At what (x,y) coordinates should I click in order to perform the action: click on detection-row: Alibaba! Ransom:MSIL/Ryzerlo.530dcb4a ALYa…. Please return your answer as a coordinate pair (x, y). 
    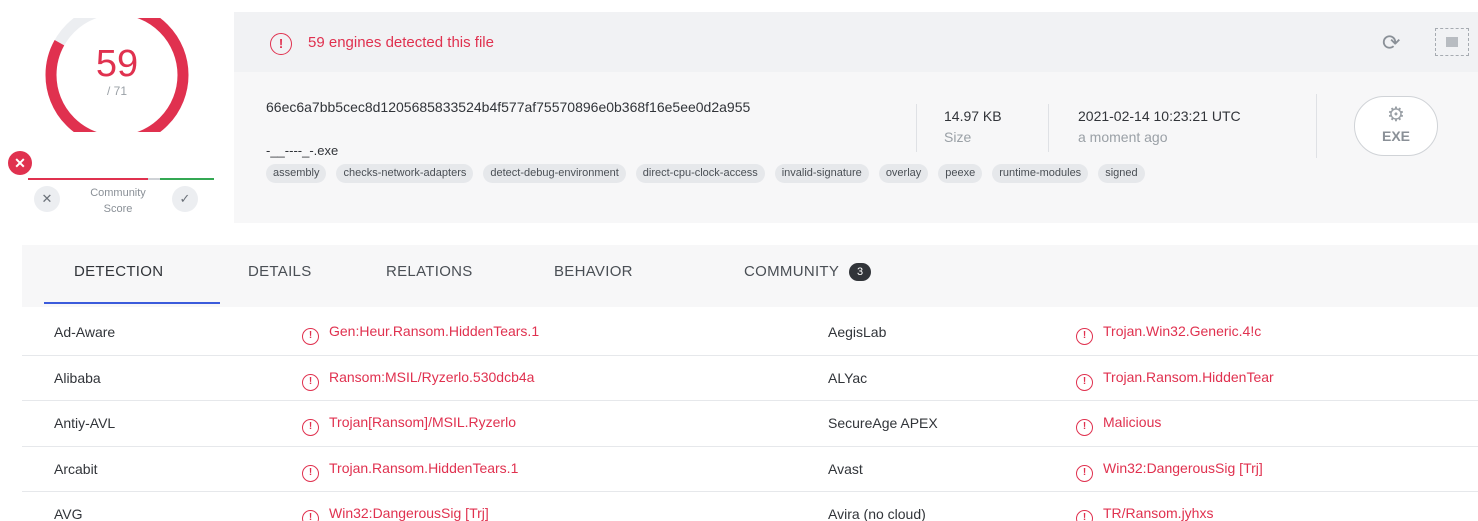
    Looking at the image, I should click on (750, 378).